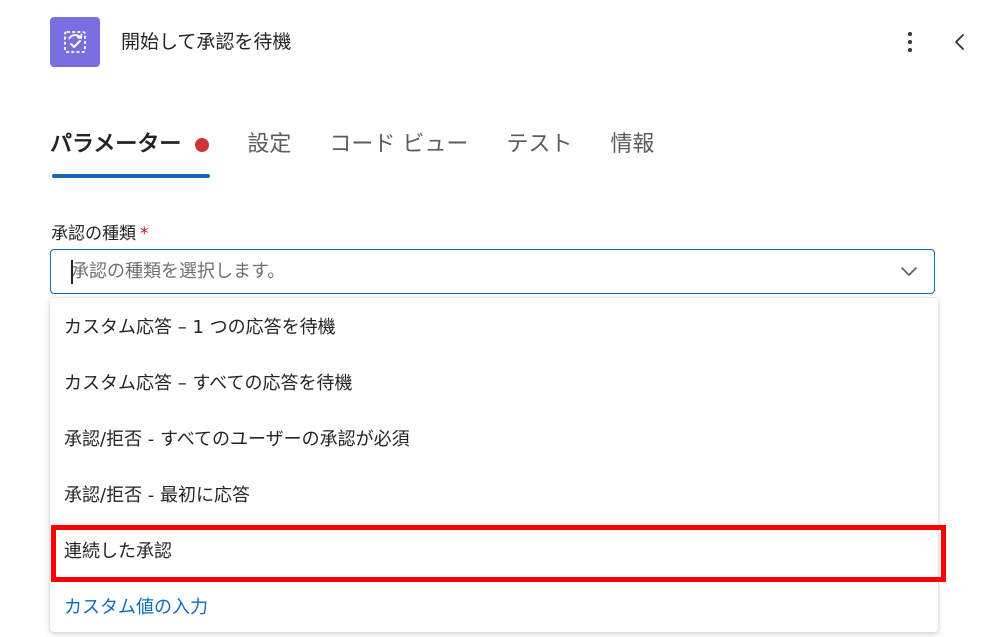 The image size is (982, 637). What do you see at coordinates (494, 382) in the screenshot?
I see `option-custom-response-all: カスタム応答 – すべての応答を待機` at bounding box center [494, 382].